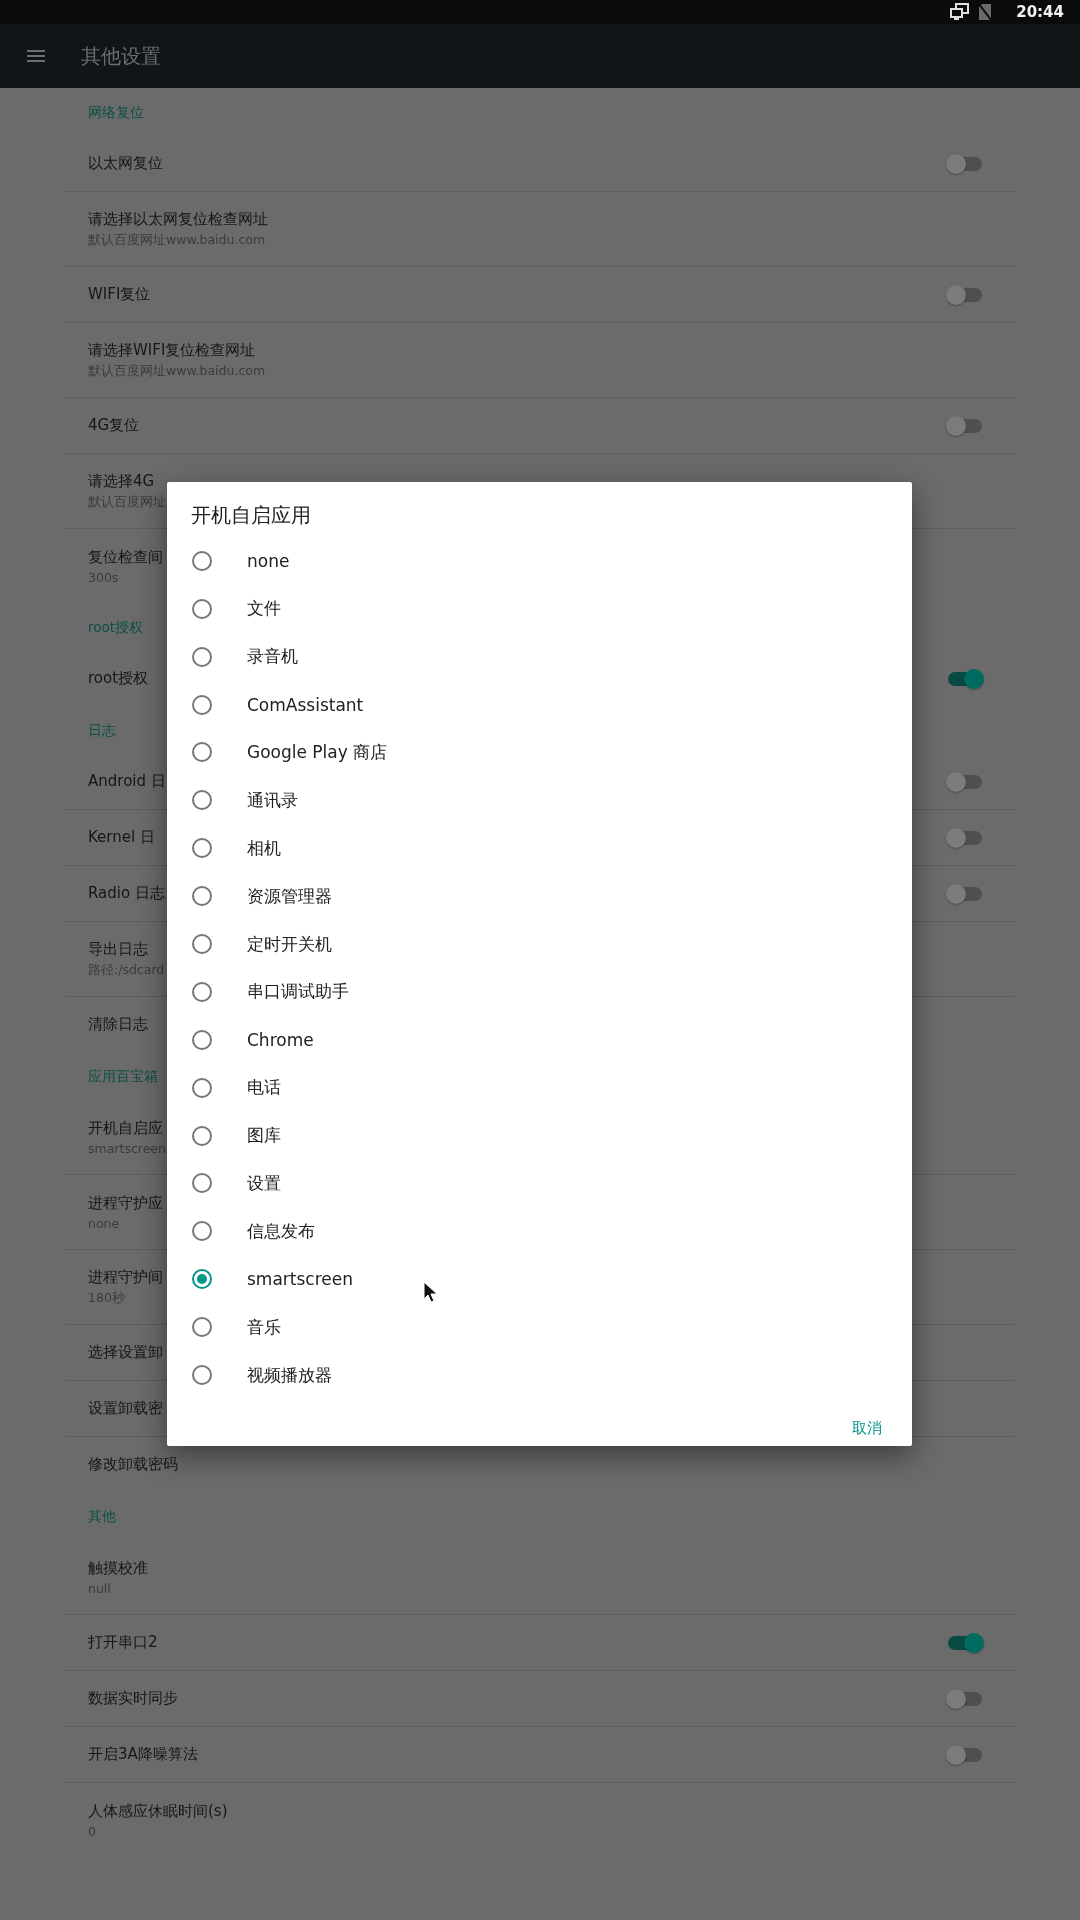  I want to click on setting-title: 进程守护应, so click(125, 1203).